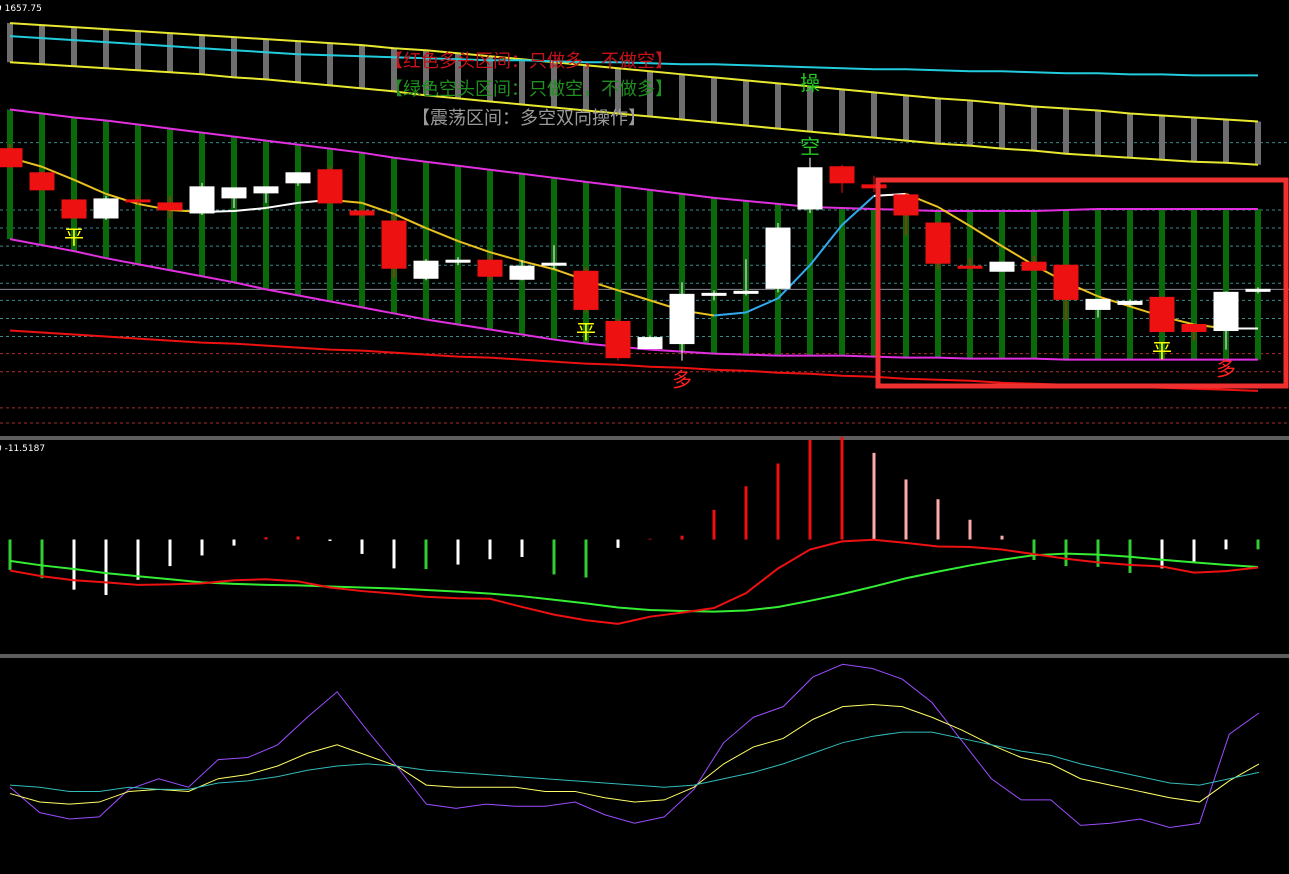  What do you see at coordinates (529, 89) in the screenshot?
I see `legend-line-2: 【绿色空头区间：只做空，不做多】` at bounding box center [529, 89].